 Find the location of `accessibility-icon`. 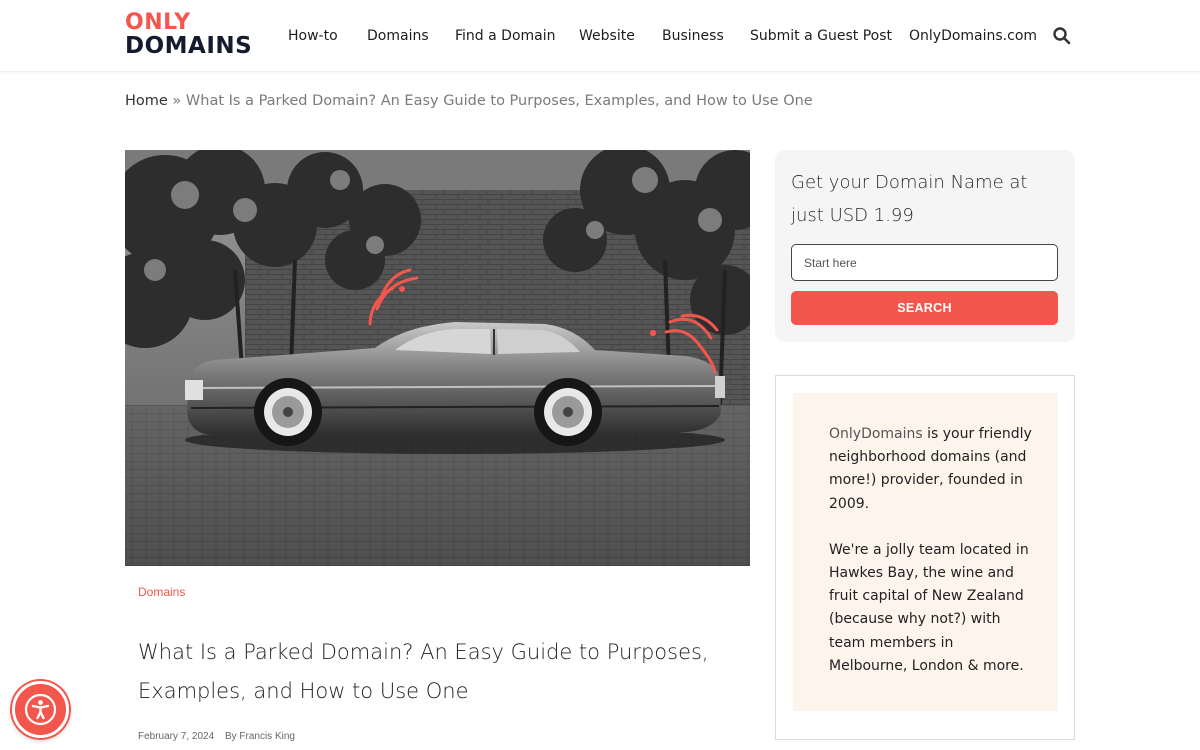

accessibility-icon is located at coordinates (40, 709).